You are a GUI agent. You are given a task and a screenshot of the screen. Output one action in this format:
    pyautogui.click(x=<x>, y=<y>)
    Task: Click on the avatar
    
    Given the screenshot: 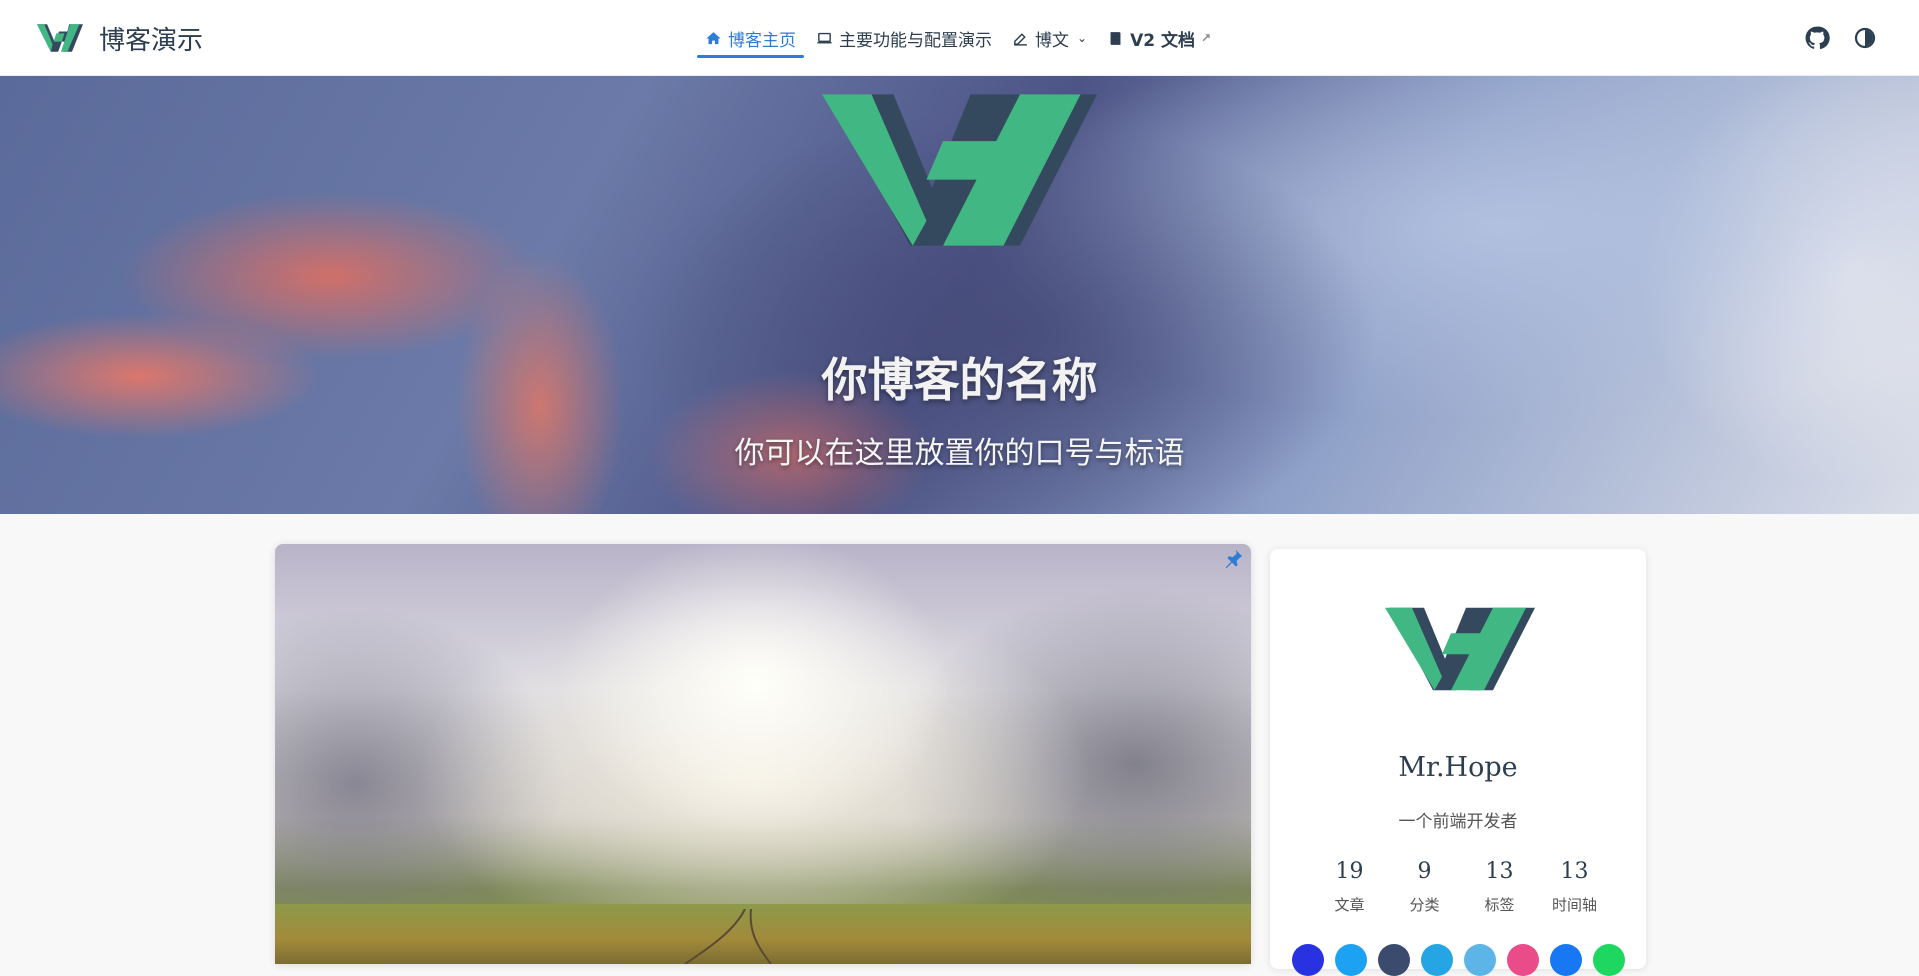 What is the action you would take?
    pyautogui.click(x=1460, y=649)
    